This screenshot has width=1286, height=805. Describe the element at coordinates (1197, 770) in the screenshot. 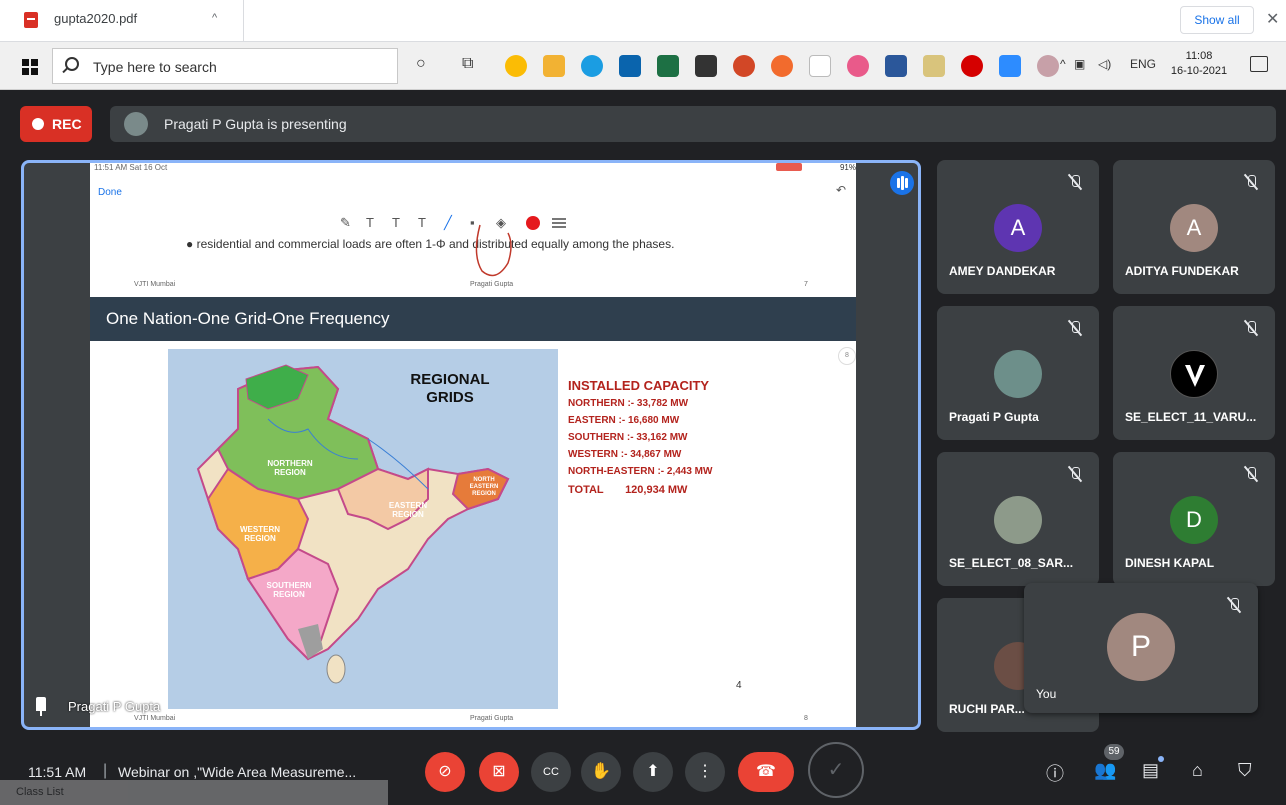

I see `activities-icon: ⌂` at that location.